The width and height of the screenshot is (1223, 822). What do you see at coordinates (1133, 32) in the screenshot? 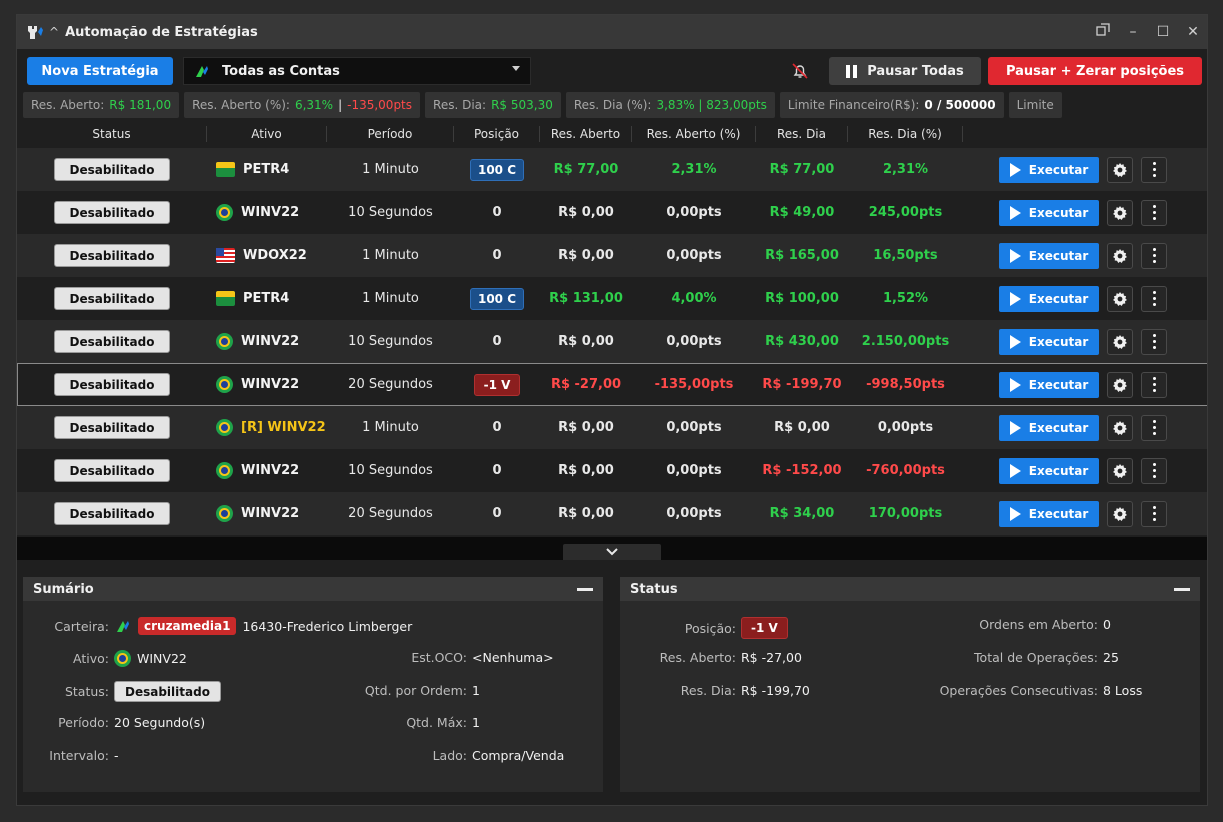
I see `minimize-icon: –` at bounding box center [1133, 32].